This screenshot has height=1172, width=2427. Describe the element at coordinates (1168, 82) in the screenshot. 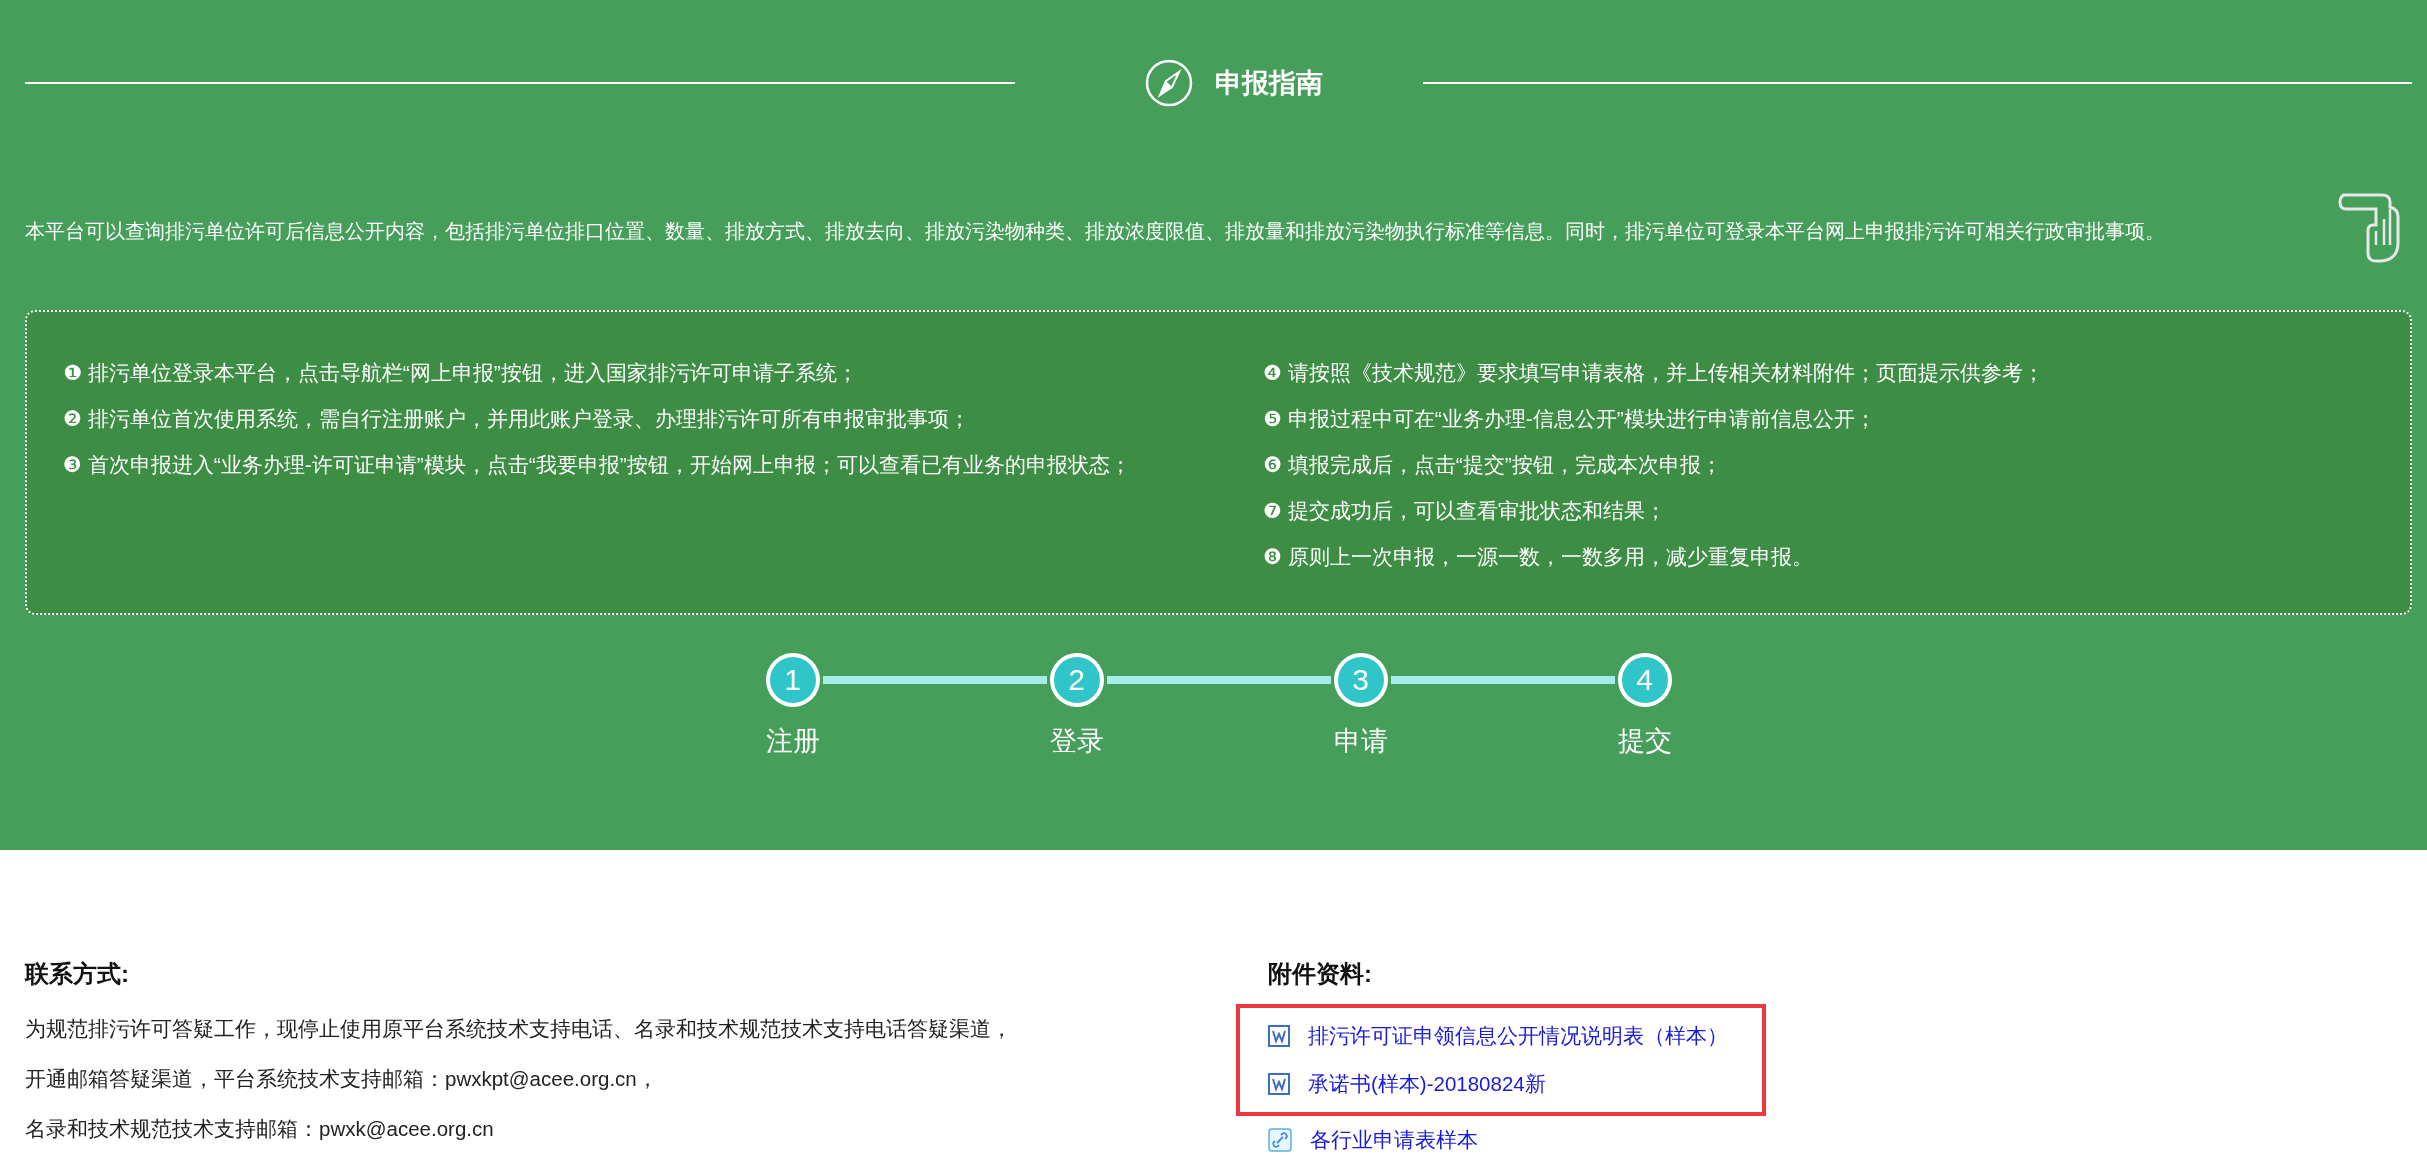

I see `compass-icon` at that location.